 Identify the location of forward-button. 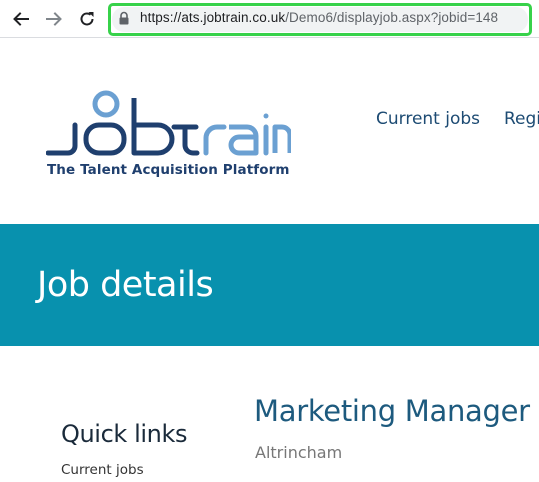
(54, 19).